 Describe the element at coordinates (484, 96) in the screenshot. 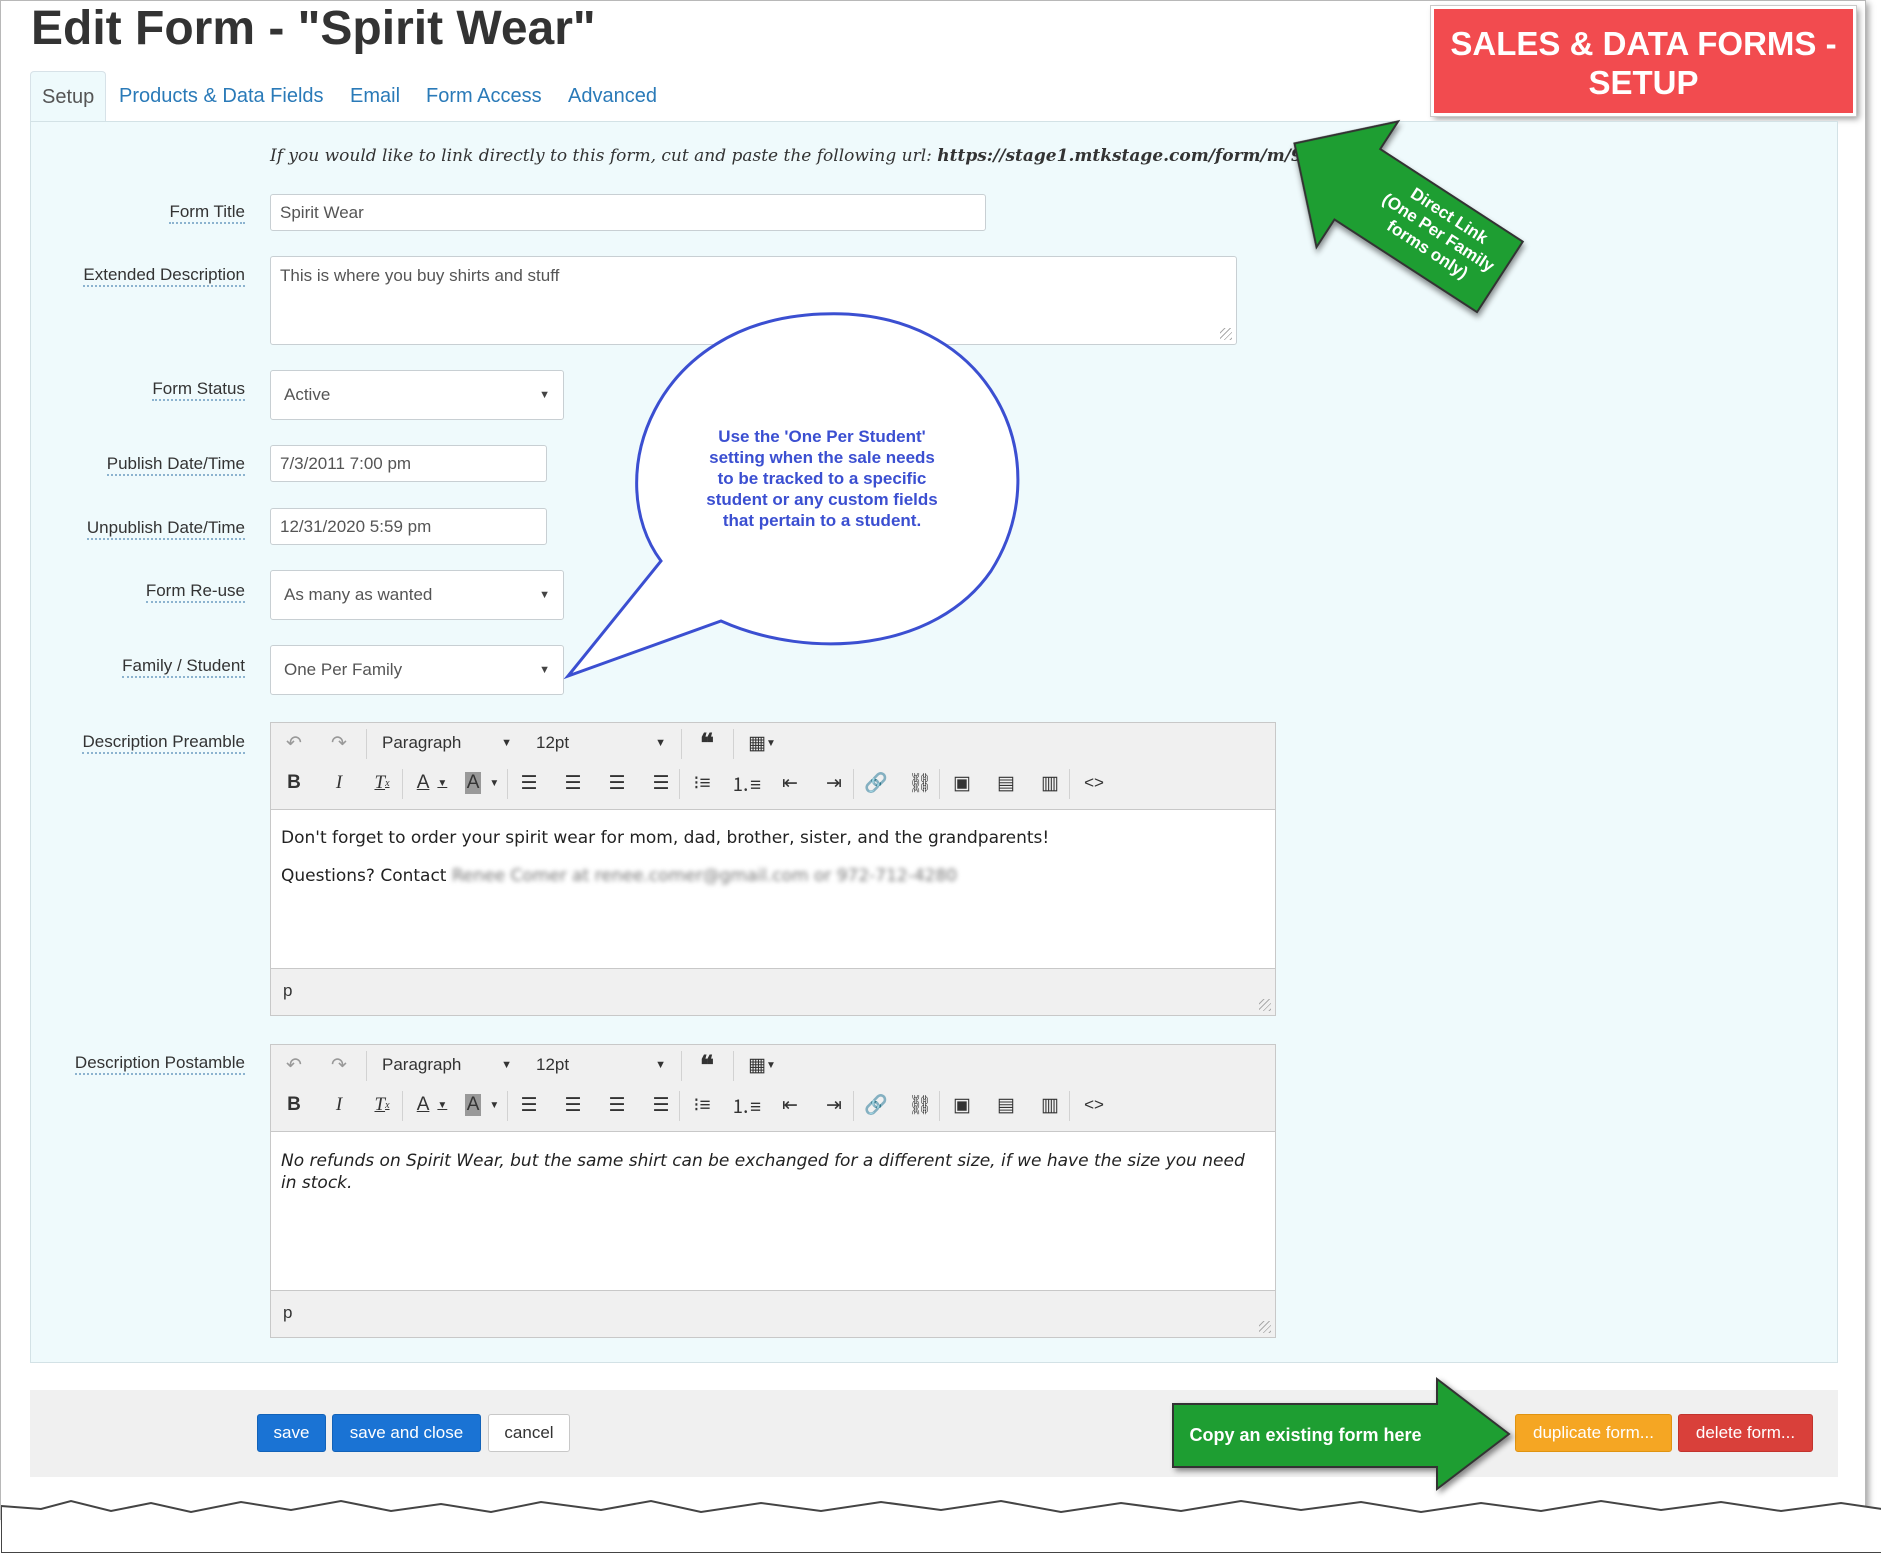

I see `tab-form-access: Form Access` at that location.